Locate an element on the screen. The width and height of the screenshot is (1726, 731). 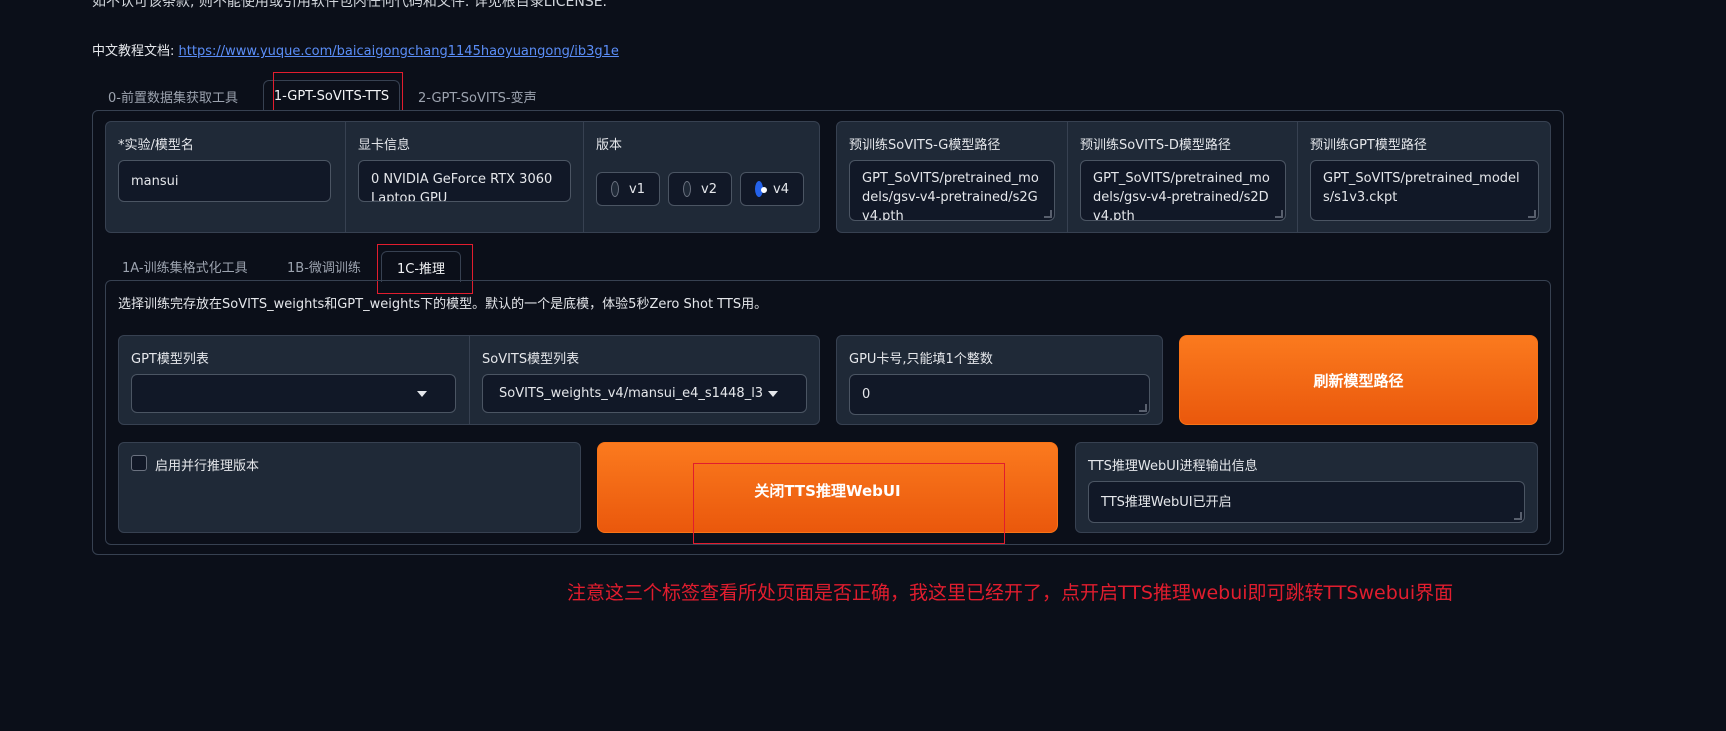
experiment-cell: *实验/模型名 mansui is located at coordinates (225, 177).